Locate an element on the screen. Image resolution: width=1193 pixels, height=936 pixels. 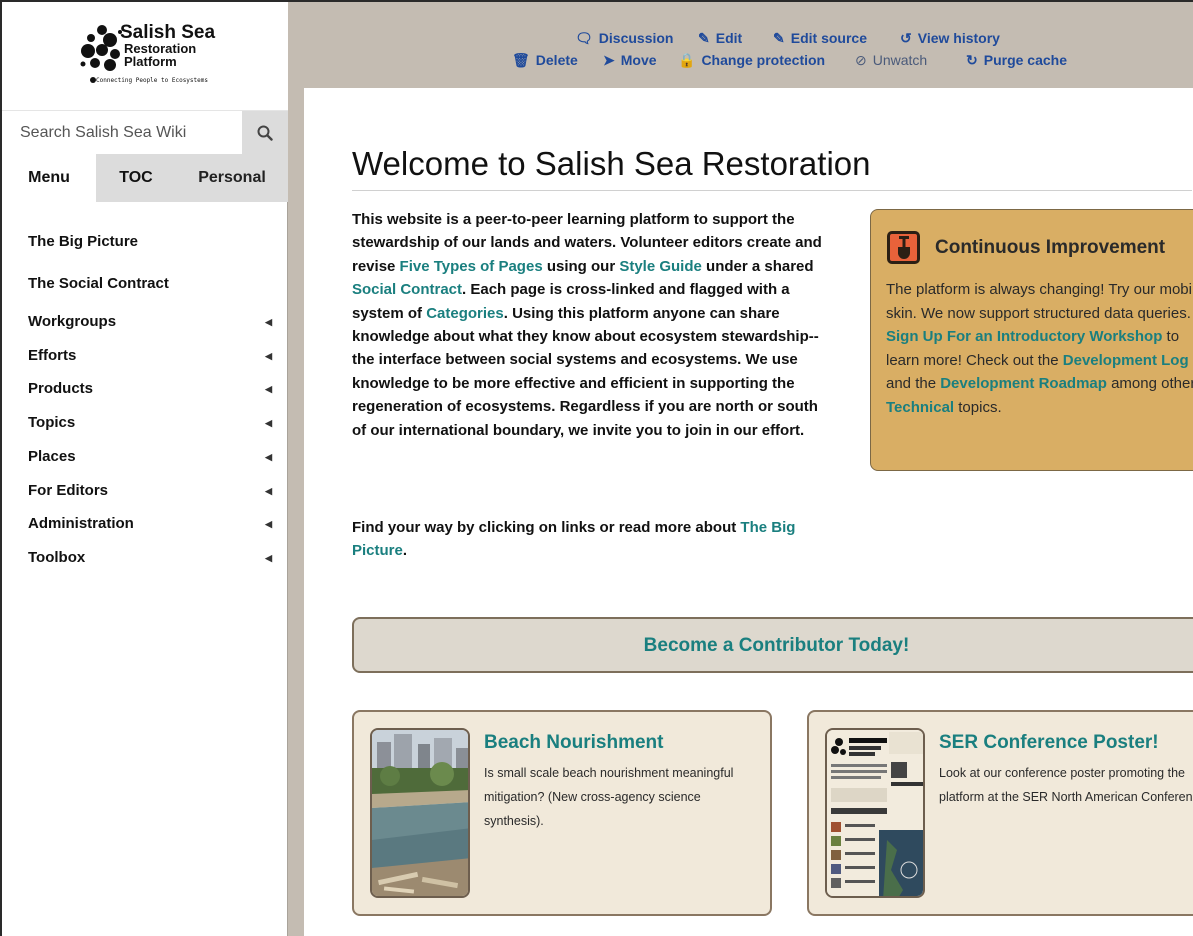
sidebar-item-toolbox: Toolbox ◀ is located at coordinates (153, 557).